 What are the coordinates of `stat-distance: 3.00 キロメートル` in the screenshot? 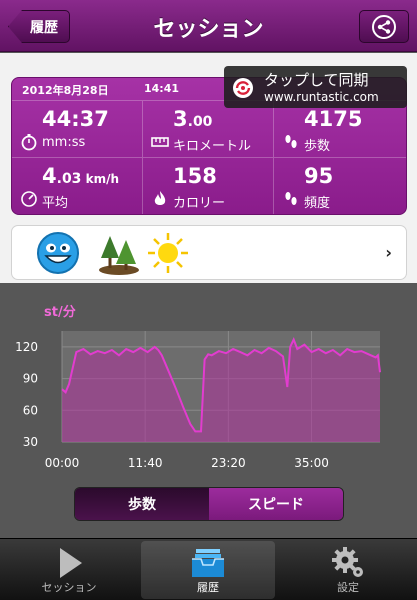 It's located at (208, 128).